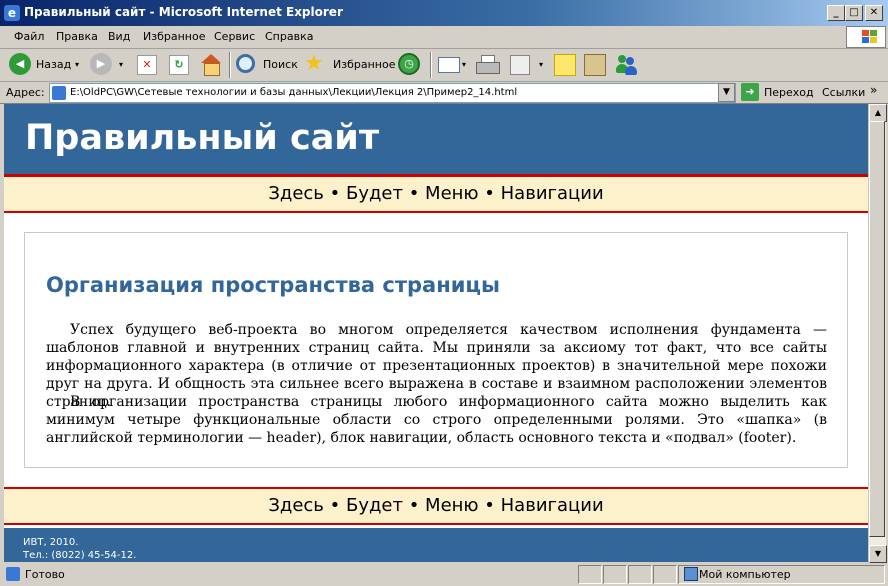  I want to click on refresh-icon: ↻, so click(179, 65).